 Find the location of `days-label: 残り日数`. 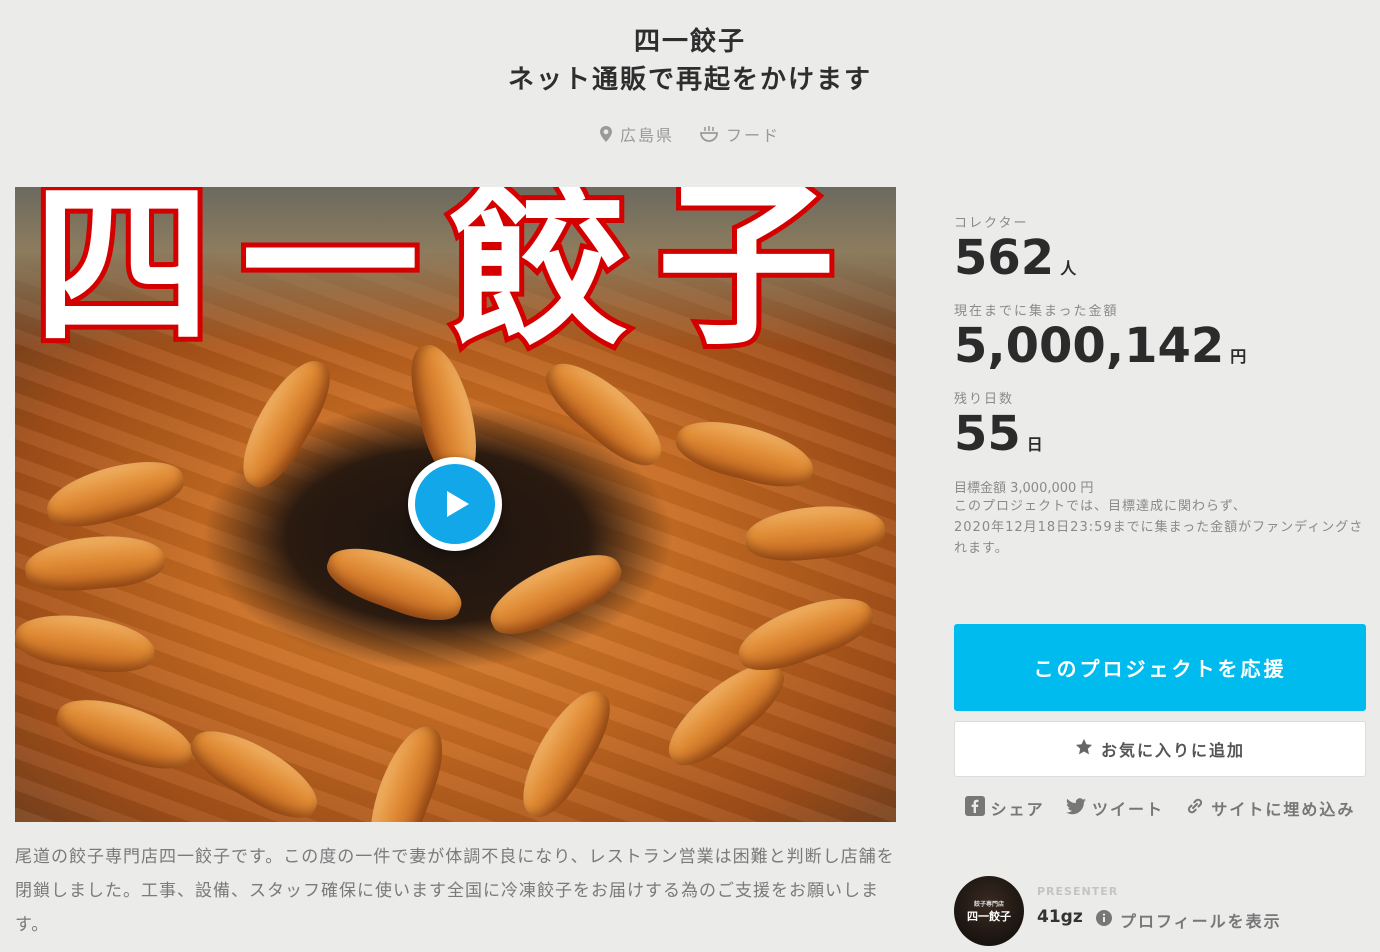

days-label: 残り日数 is located at coordinates (984, 400).